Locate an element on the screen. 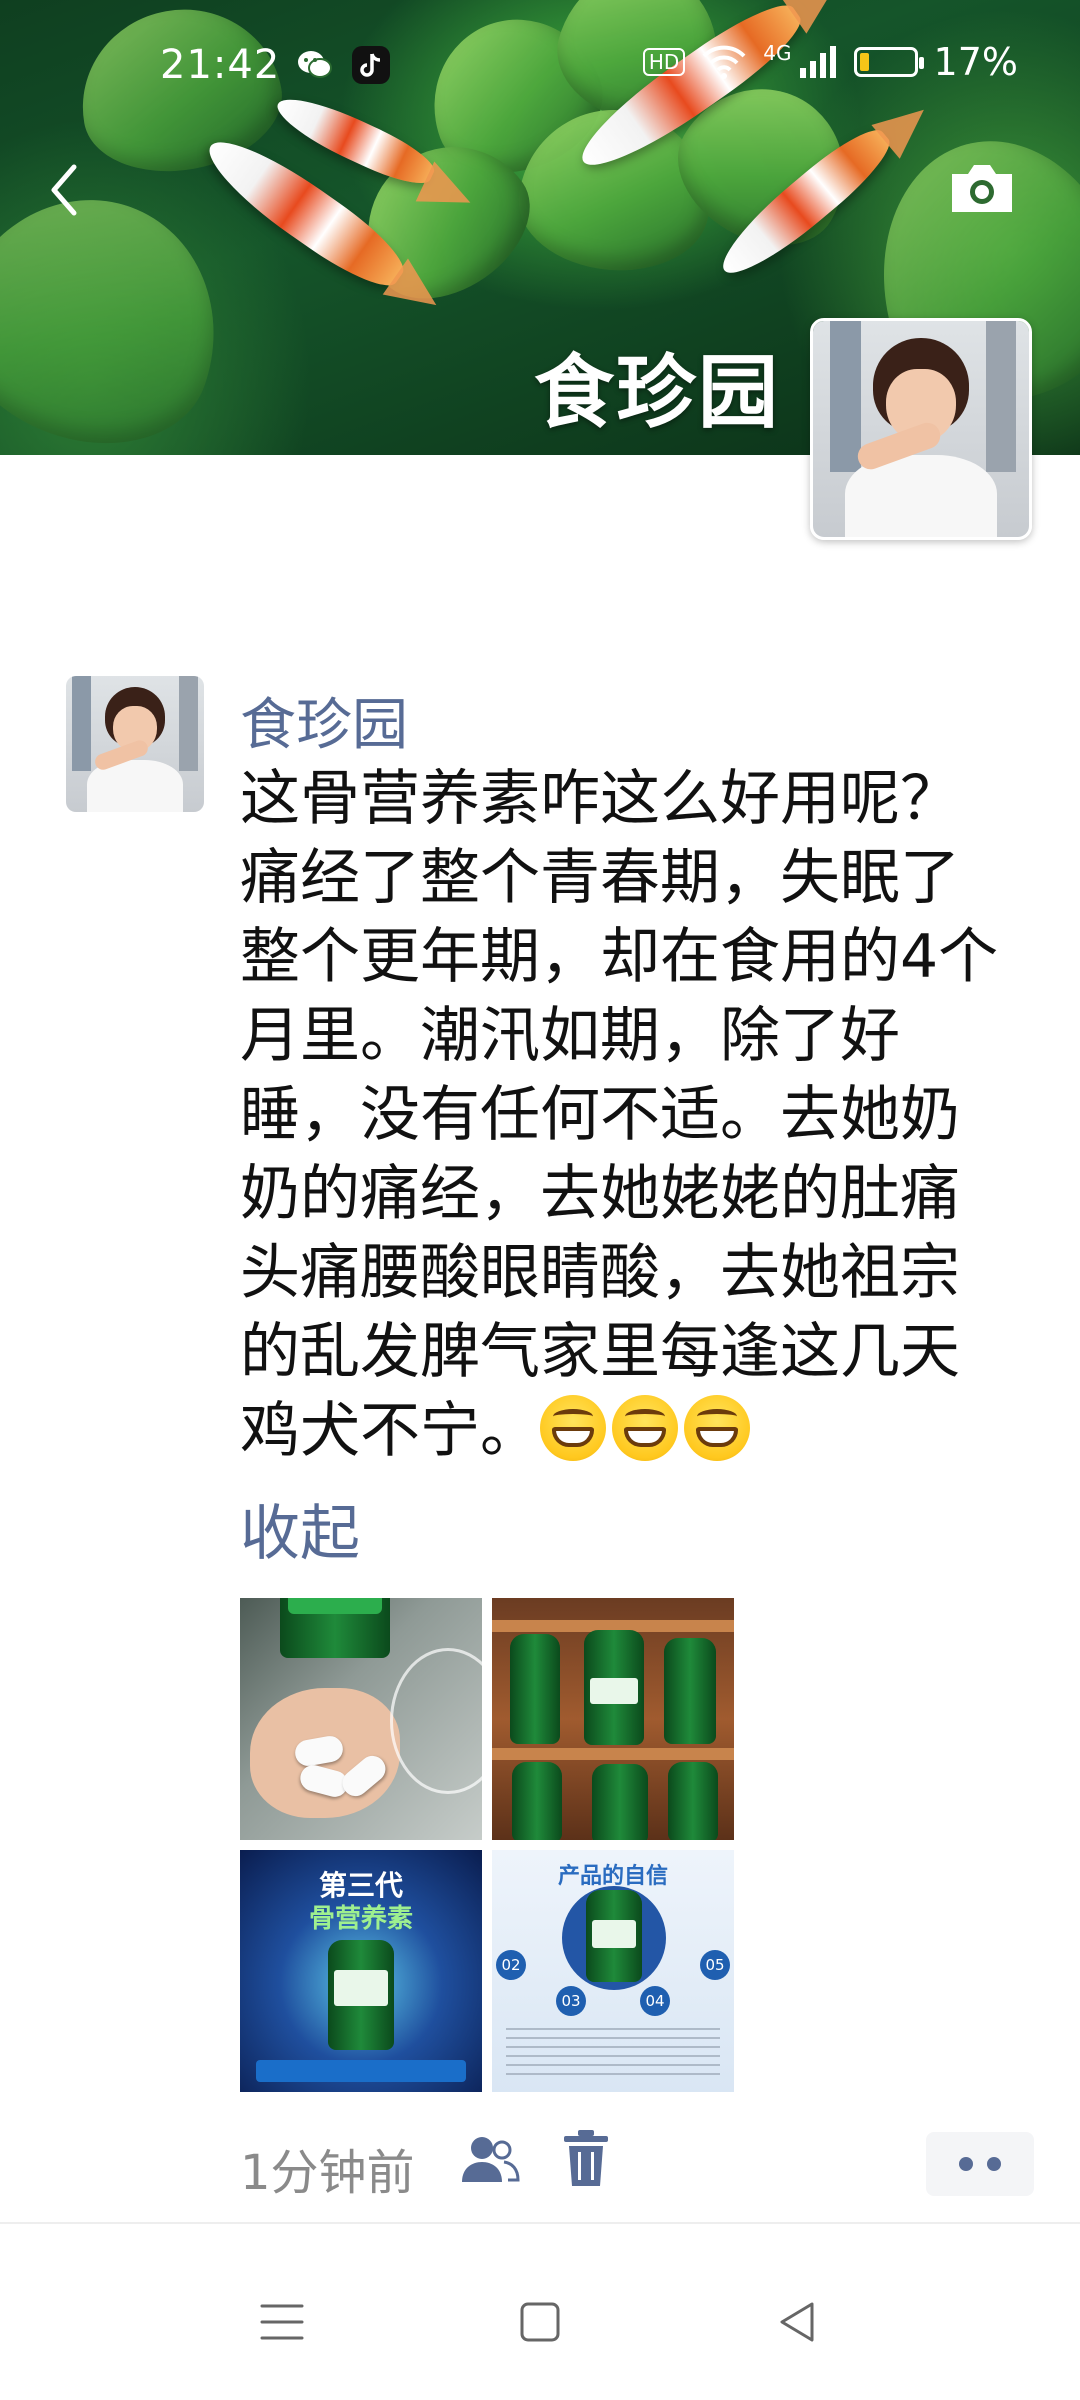  shelf is located at coordinates (613, 1754).